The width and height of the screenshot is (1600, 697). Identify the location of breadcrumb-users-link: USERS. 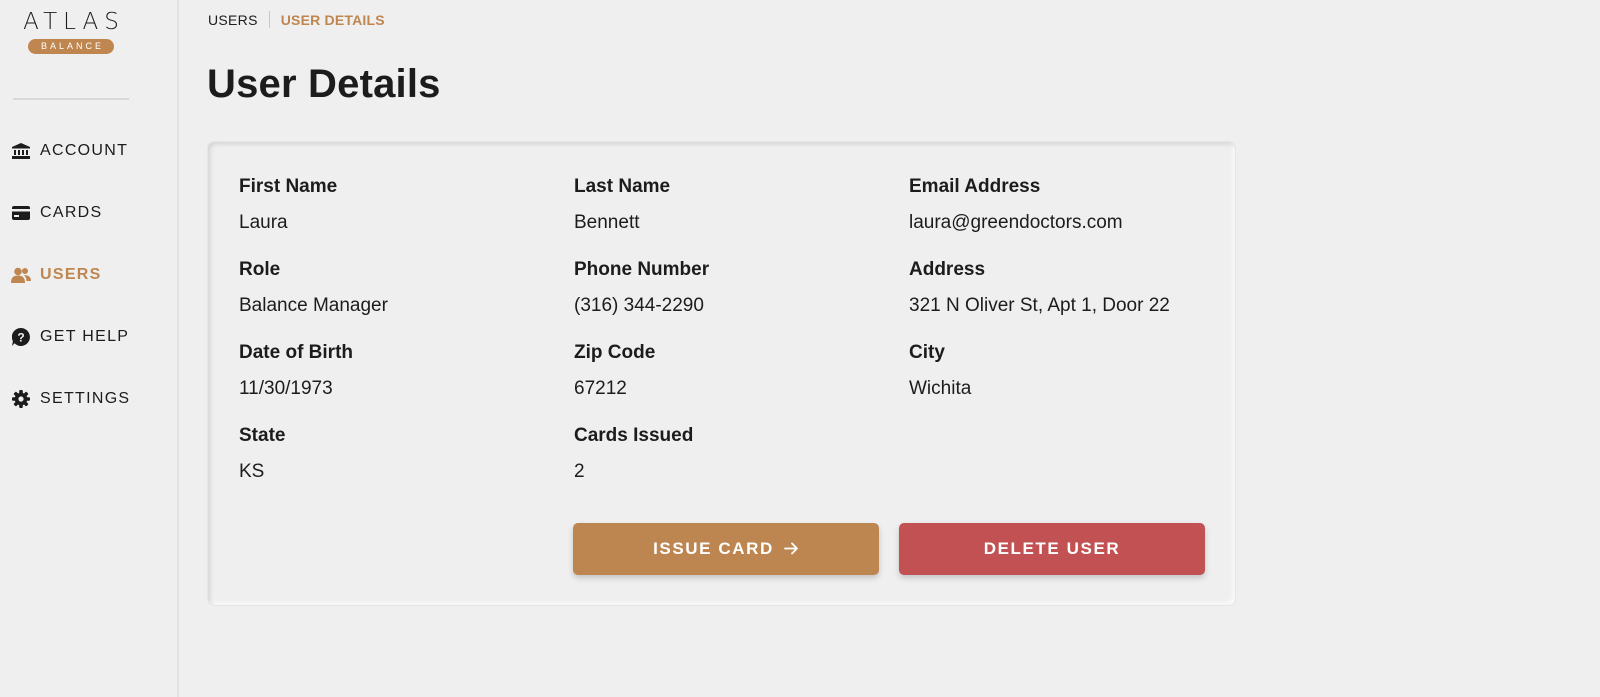
(233, 20).